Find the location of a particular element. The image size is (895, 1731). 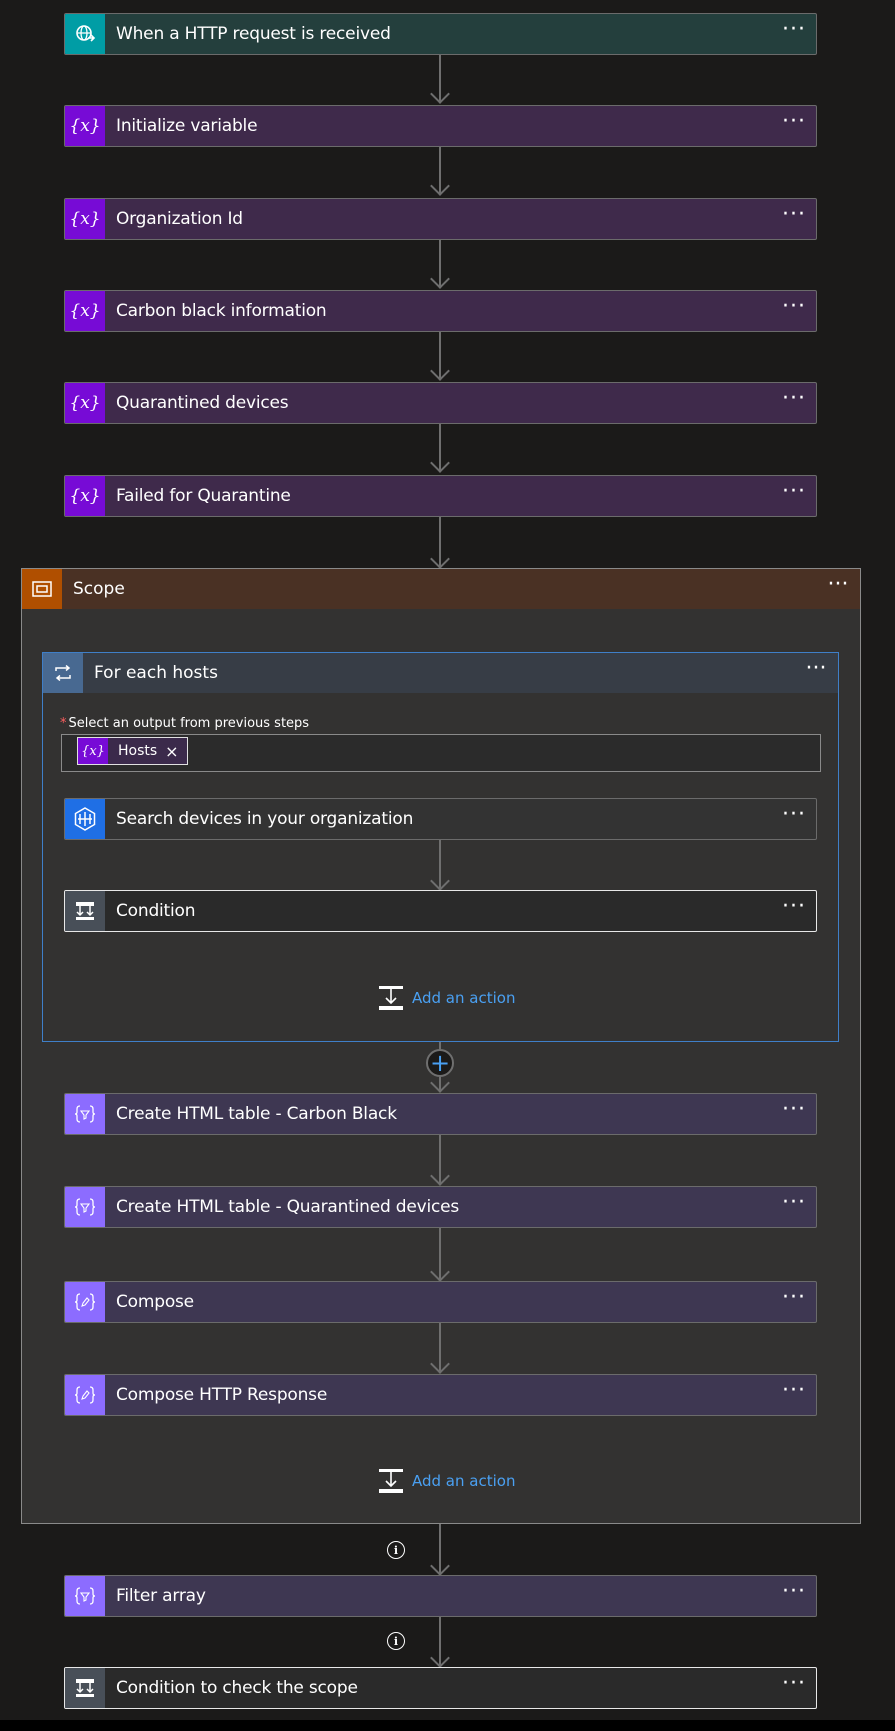

canvas-bottom-edge is located at coordinates (447, 1725).